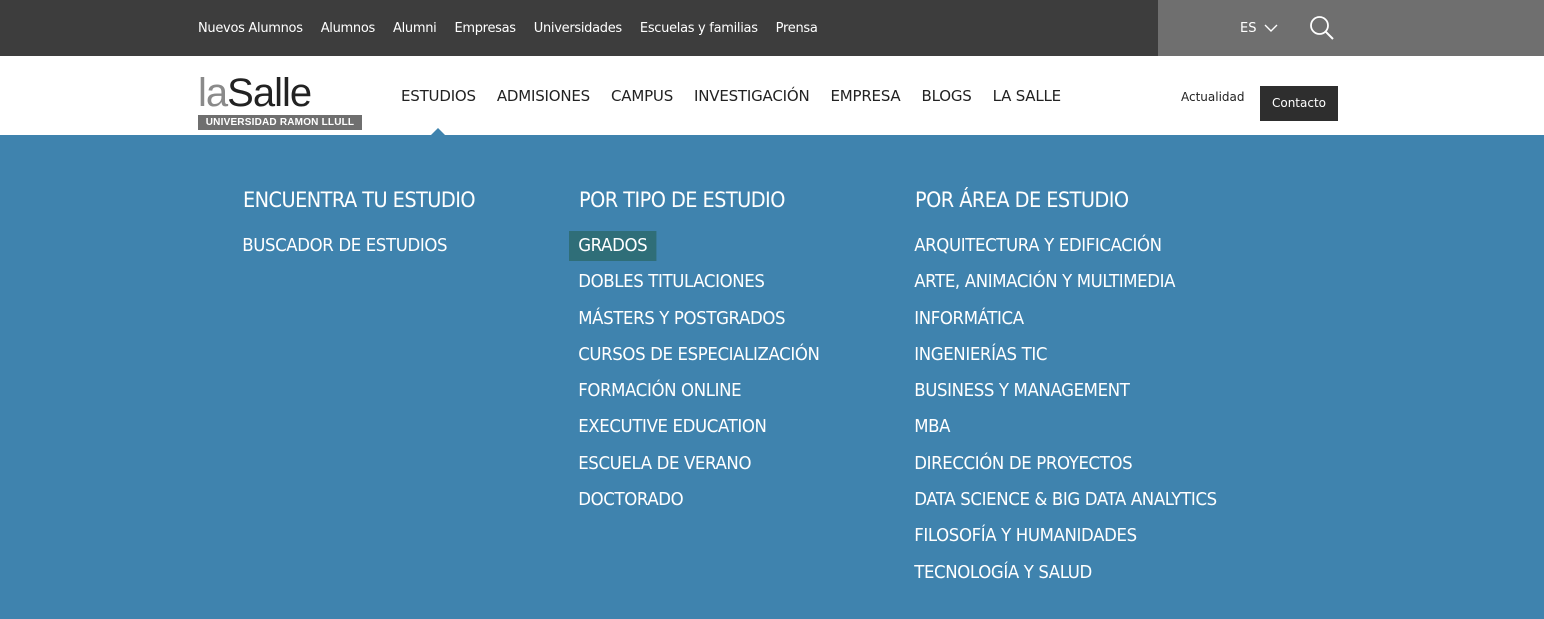 The image size is (1544, 619). Describe the element at coordinates (1084, 503) in the screenshot. I see `menu-item: DATA SCIENCE & BIG DATA ANALYTICS` at that location.